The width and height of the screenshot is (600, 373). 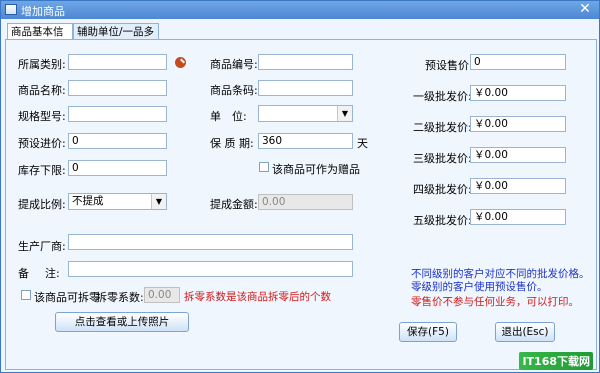 What do you see at coordinates (67, 297) in the screenshot?
I see `split-checkbox-label: 该商品可拆零` at bounding box center [67, 297].